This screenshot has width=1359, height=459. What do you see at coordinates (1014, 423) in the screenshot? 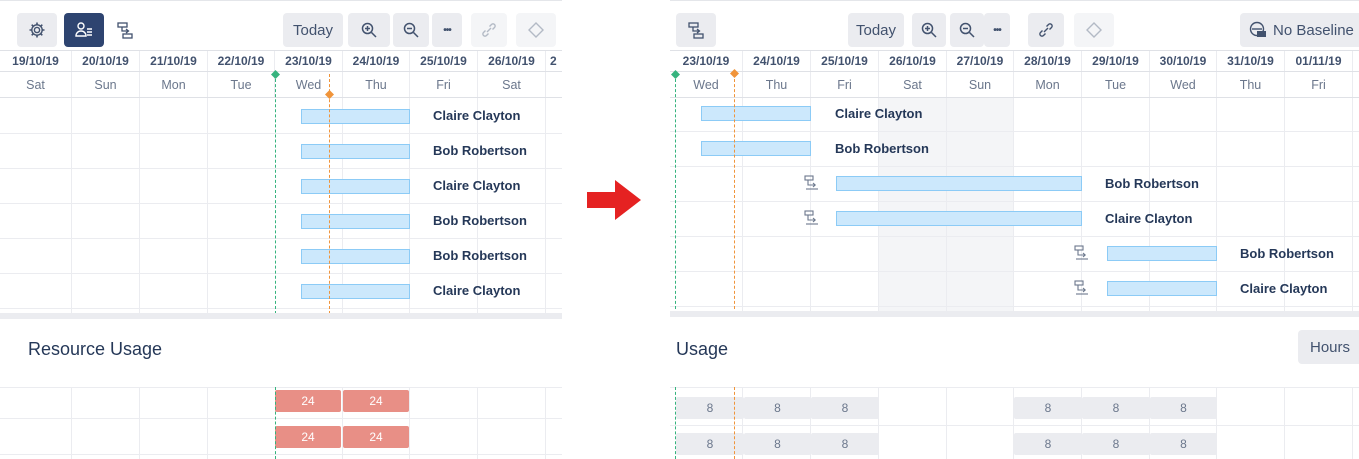
I see `resource-usage-grid: 8 8 8 8 8 8 8 8 8 8 8 8` at bounding box center [1014, 423].